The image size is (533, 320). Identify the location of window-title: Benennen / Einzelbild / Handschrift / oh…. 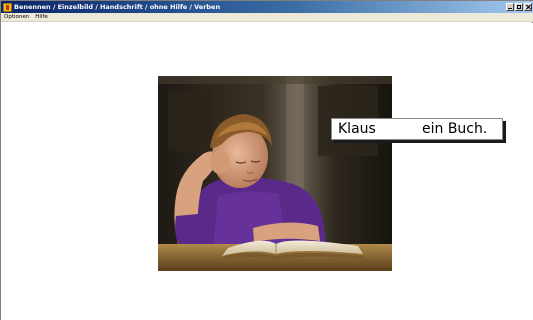
(117, 7).